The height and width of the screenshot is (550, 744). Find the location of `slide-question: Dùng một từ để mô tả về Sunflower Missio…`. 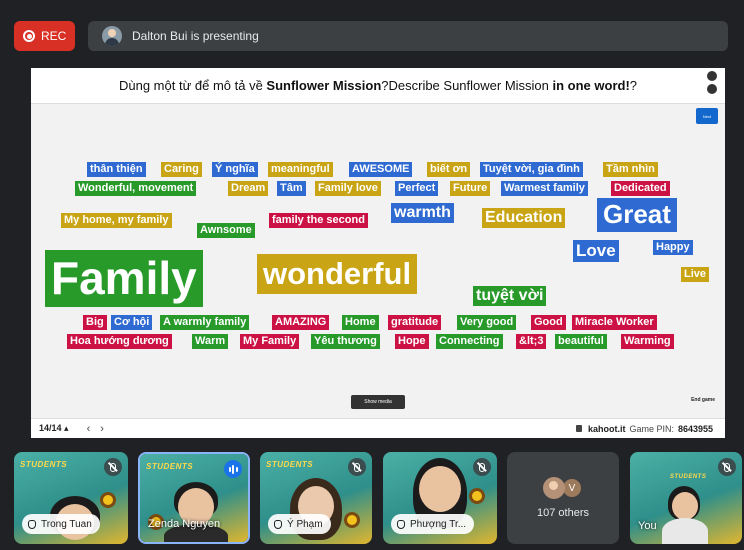

slide-question: Dùng một từ để mô tả về Sunflower Missio… is located at coordinates (378, 86).